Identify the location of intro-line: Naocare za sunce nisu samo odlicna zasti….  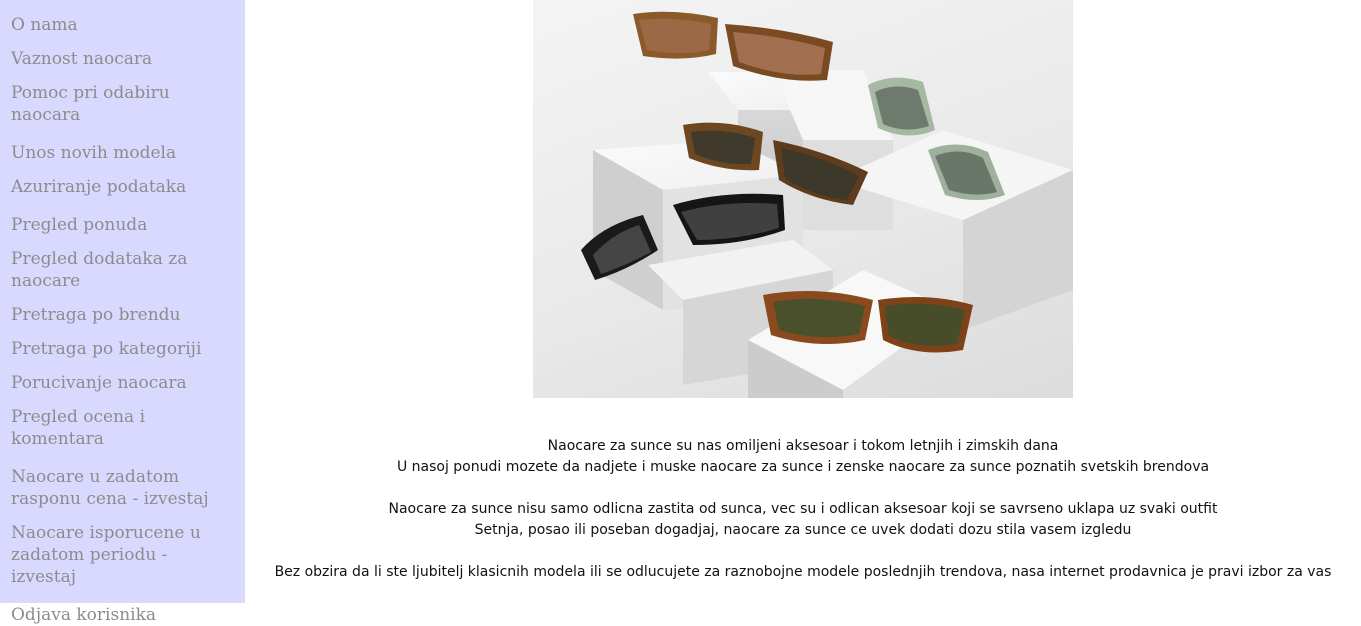
(803, 509).